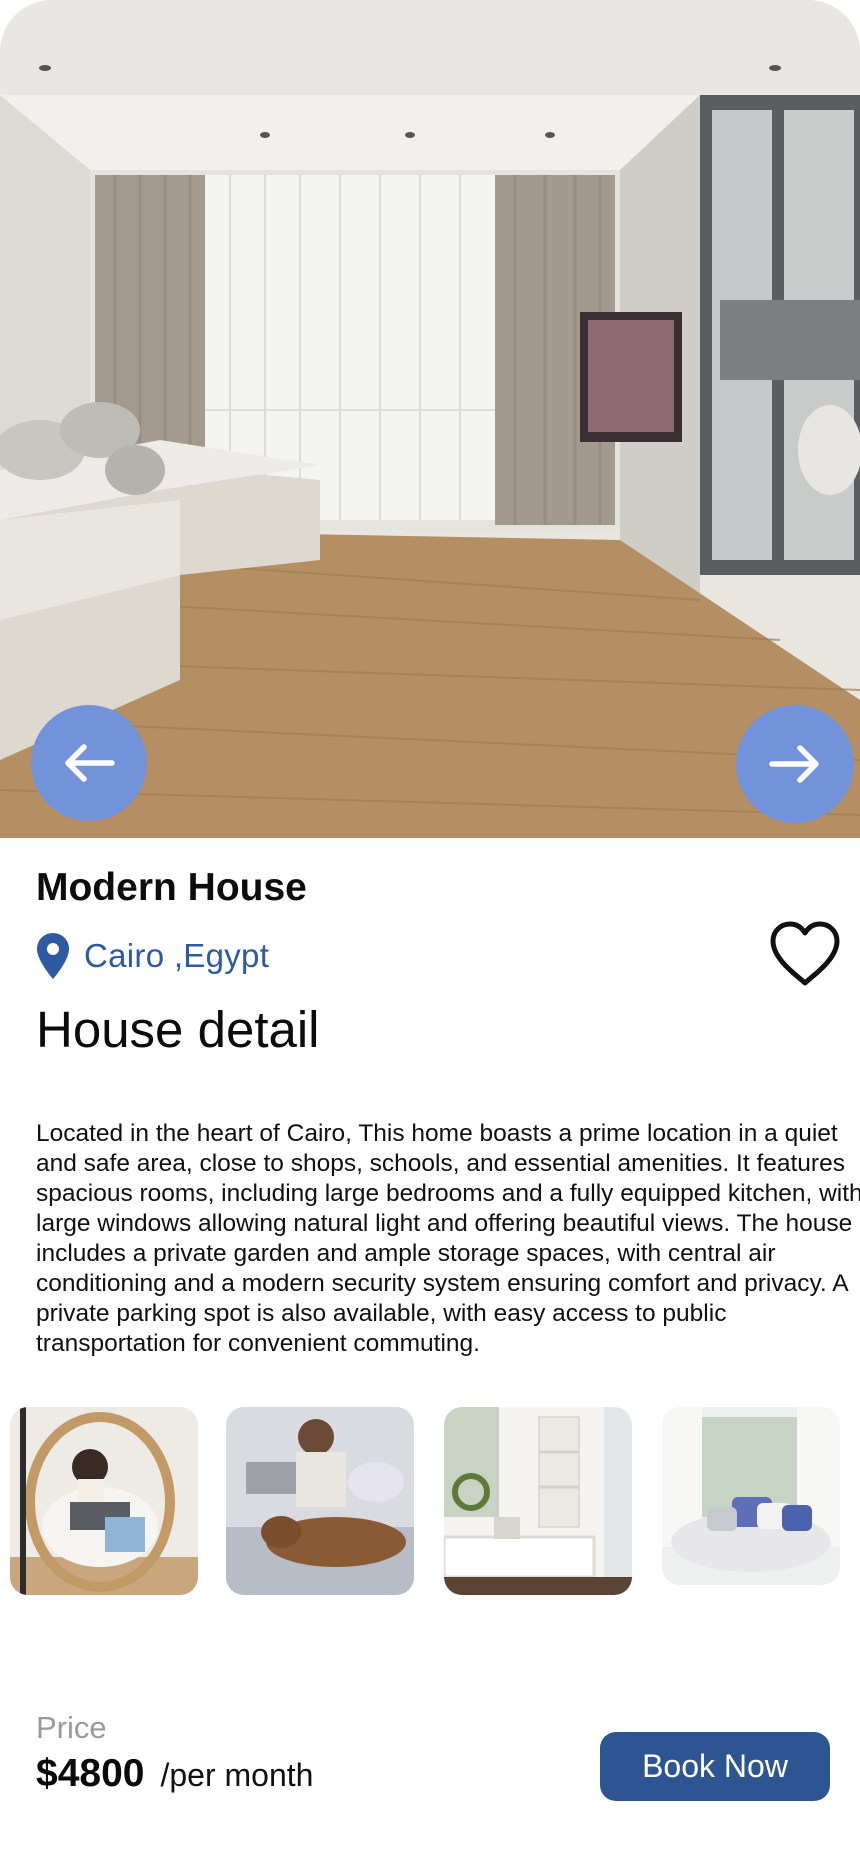 Image resolution: width=860 pixels, height=1864 pixels. I want to click on thumbnail-photo-egg-chair, so click(104, 1501).